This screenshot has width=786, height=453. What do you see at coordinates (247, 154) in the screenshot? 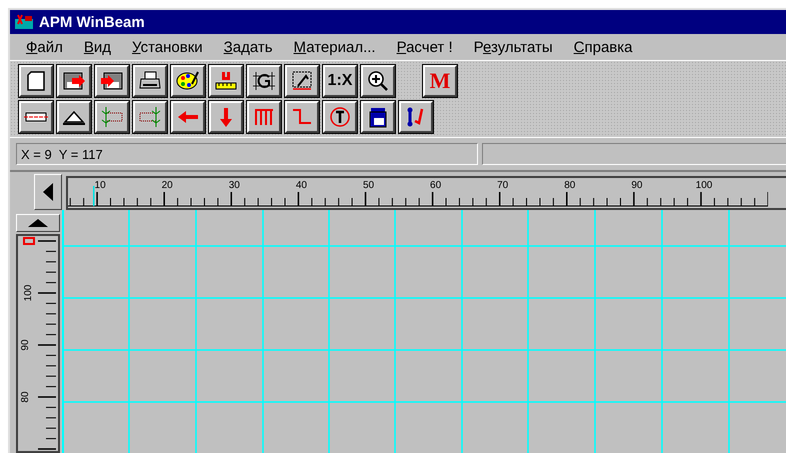
I see `coordinates-readout: X = 9 Y = 117` at bounding box center [247, 154].